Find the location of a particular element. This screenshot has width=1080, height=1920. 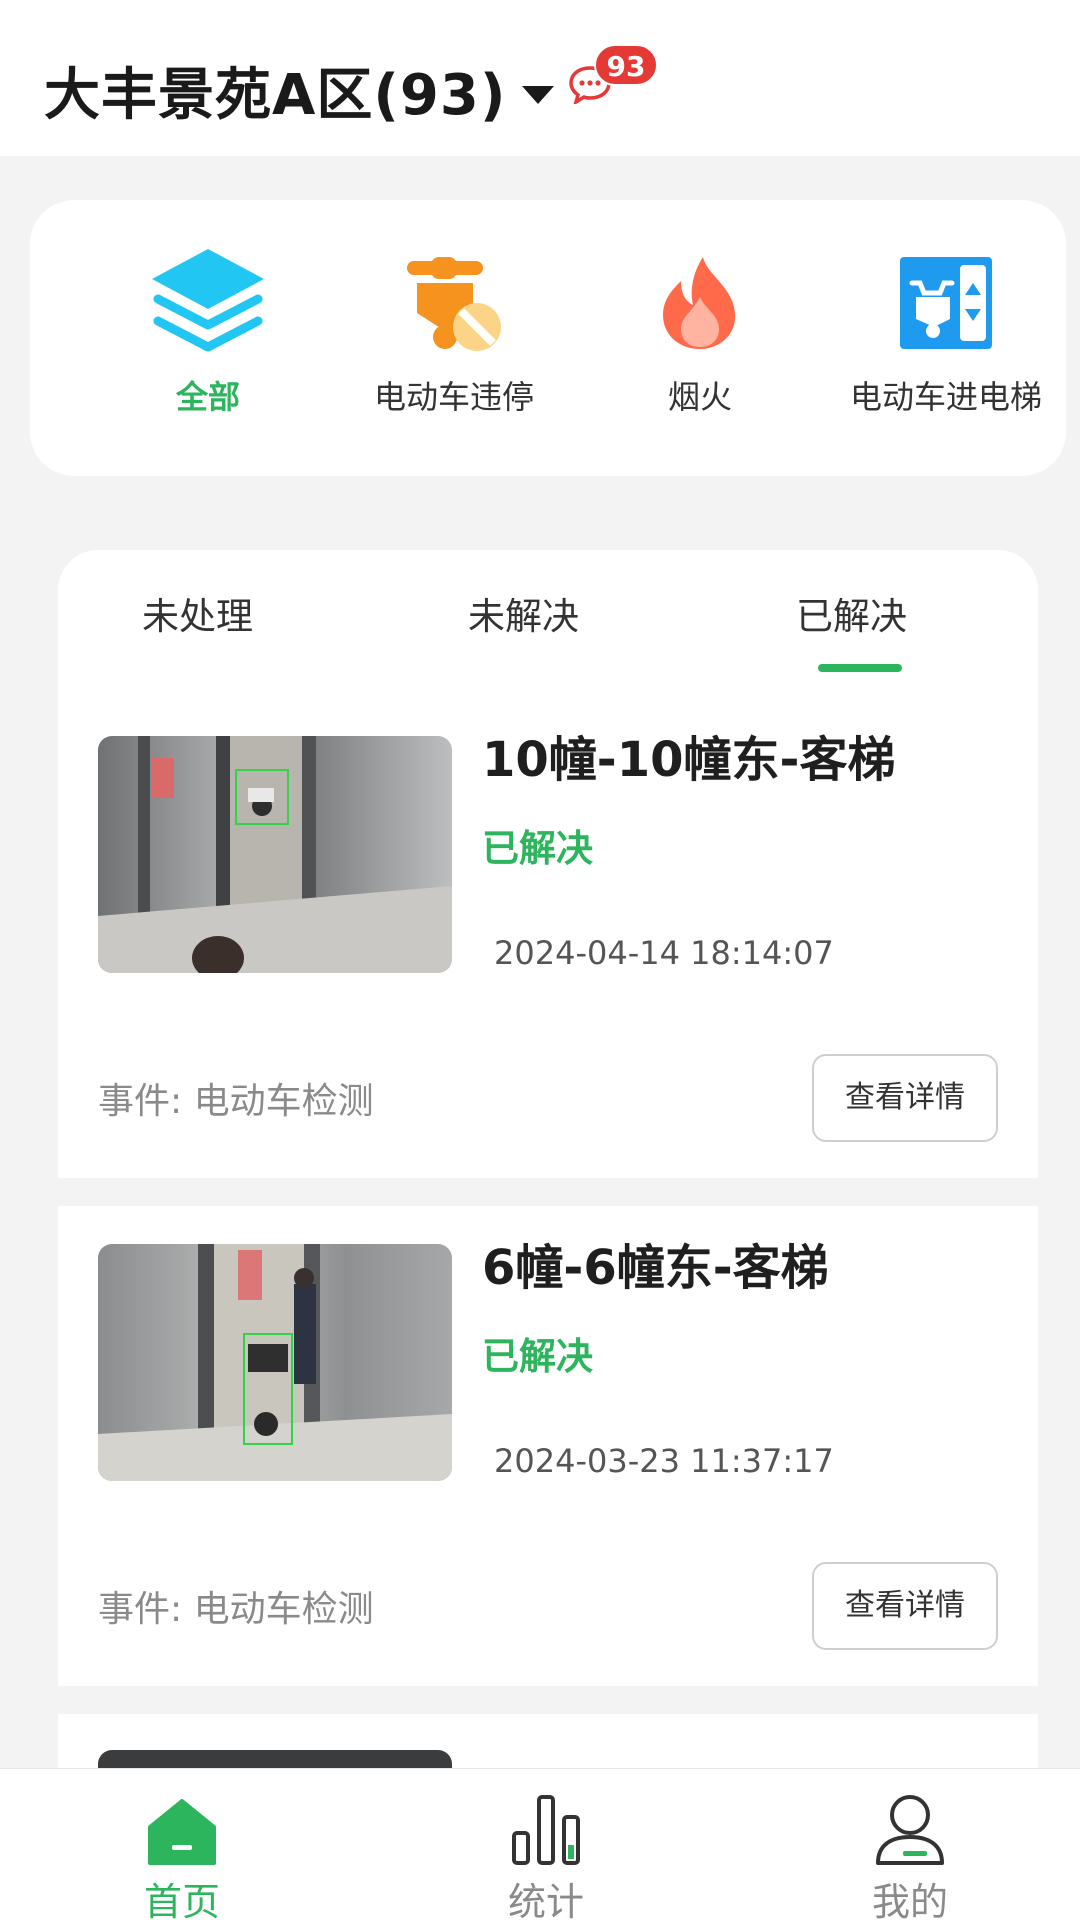

layers-icon is located at coordinates (208, 300).